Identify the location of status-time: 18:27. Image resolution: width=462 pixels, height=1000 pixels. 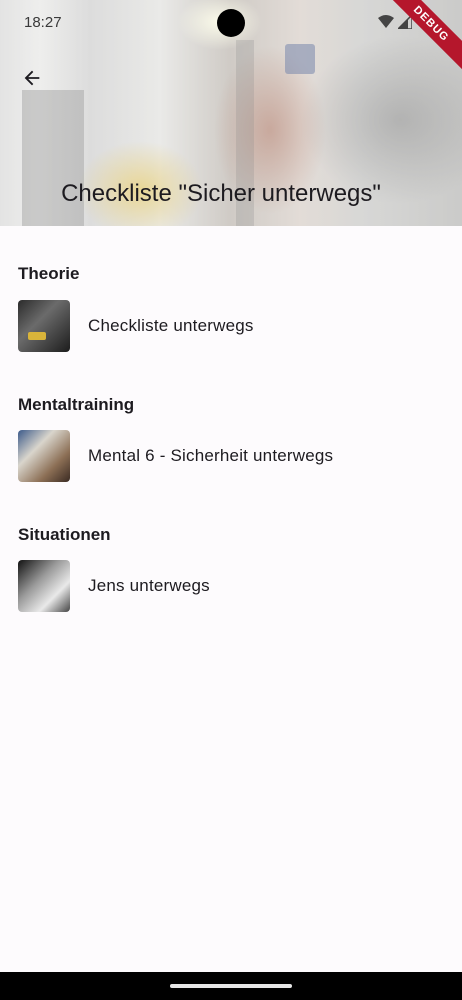
(43, 22).